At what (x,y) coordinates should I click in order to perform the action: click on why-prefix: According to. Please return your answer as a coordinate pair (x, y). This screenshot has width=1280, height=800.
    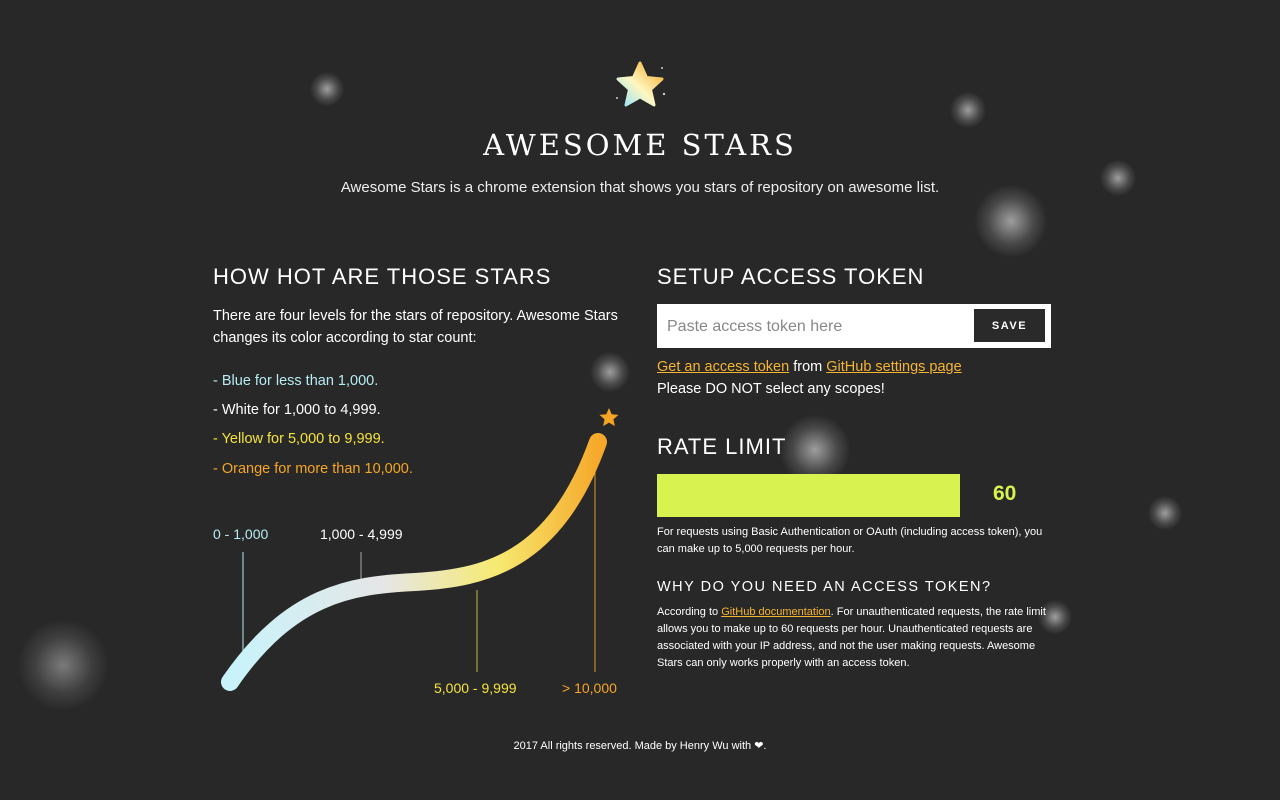
    Looking at the image, I should click on (689, 612).